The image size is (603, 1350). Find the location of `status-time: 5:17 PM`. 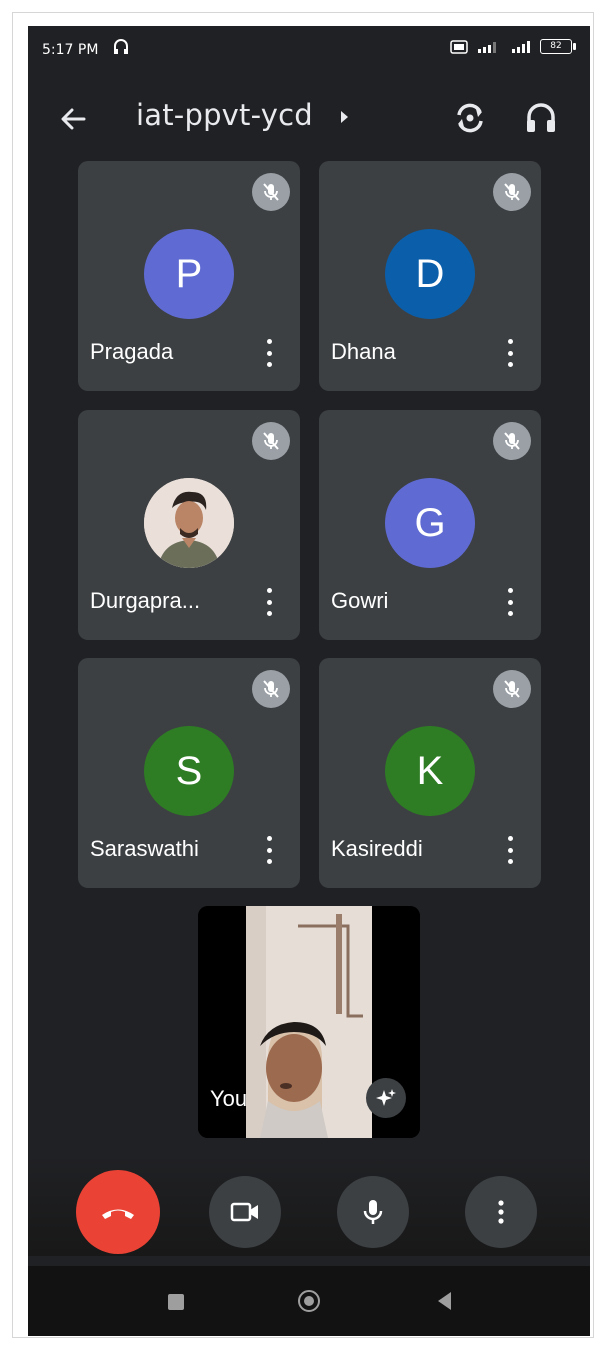

status-time: 5:17 PM is located at coordinates (70, 50).